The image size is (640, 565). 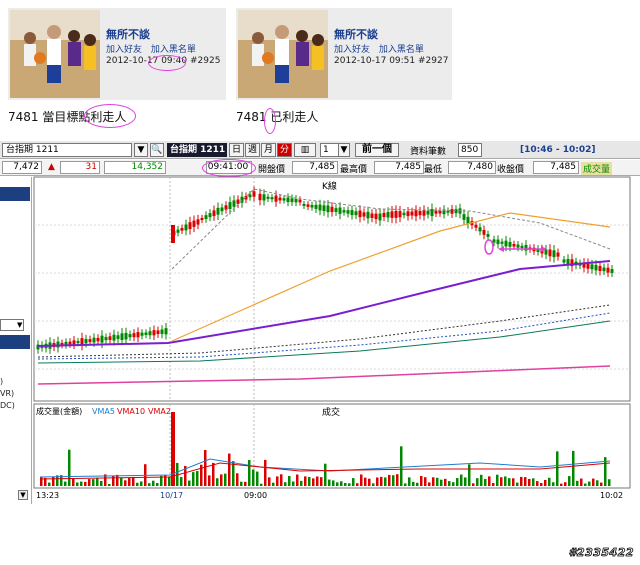 What do you see at coordinates (174, 61) in the screenshot?
I see `post-time: 09:40` at bounding box center [174, 61].